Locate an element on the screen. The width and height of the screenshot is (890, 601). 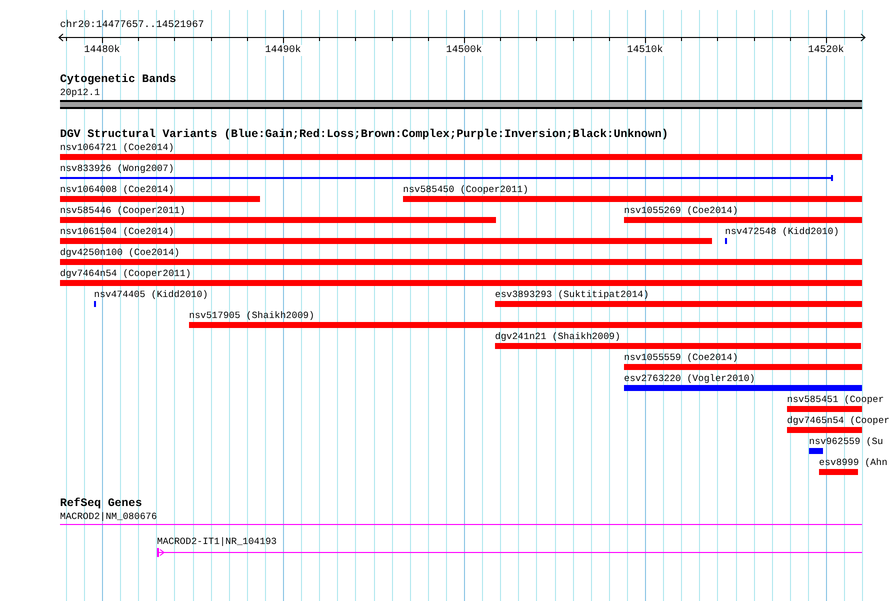
ruler-title: chr20:14477657..14521967 is located at coordinates (132, 26).